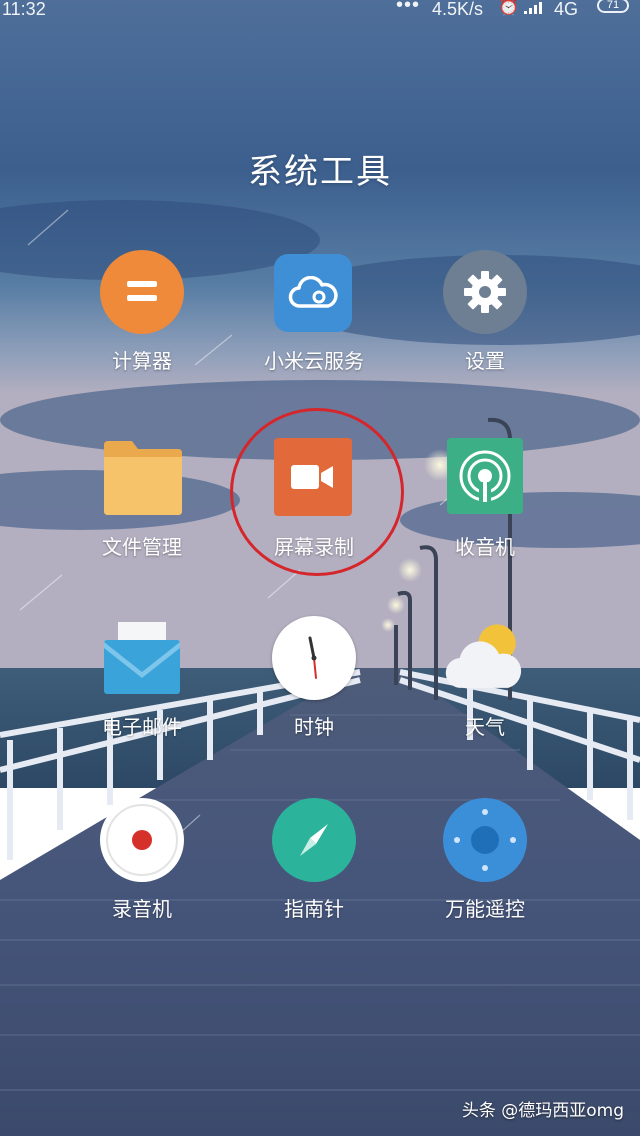 This screenshot has width=640, height=1136. What do you see at coordinates (142, 658) in the screenshot?
I see `envelope-icon` at bounding box center [142, 658].